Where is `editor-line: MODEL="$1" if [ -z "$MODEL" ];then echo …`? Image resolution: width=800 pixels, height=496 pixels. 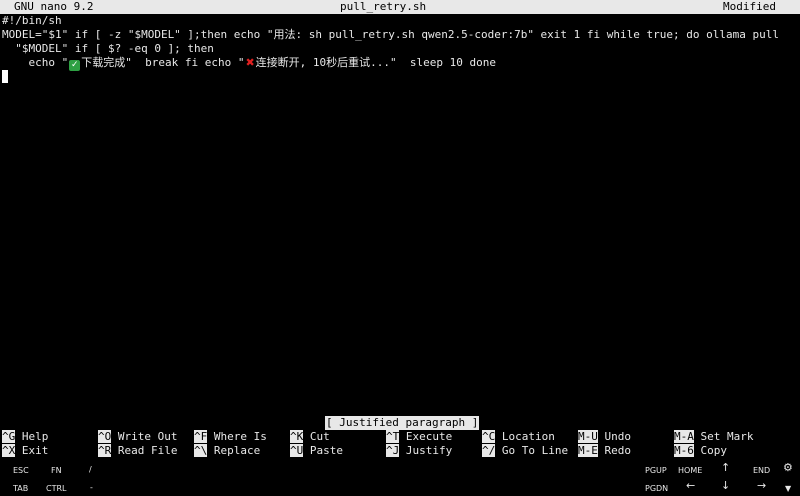
editor-line: MODEL="$1" if [ -z "$MODEL" ];then echo … is located at coordinates (400, 35).